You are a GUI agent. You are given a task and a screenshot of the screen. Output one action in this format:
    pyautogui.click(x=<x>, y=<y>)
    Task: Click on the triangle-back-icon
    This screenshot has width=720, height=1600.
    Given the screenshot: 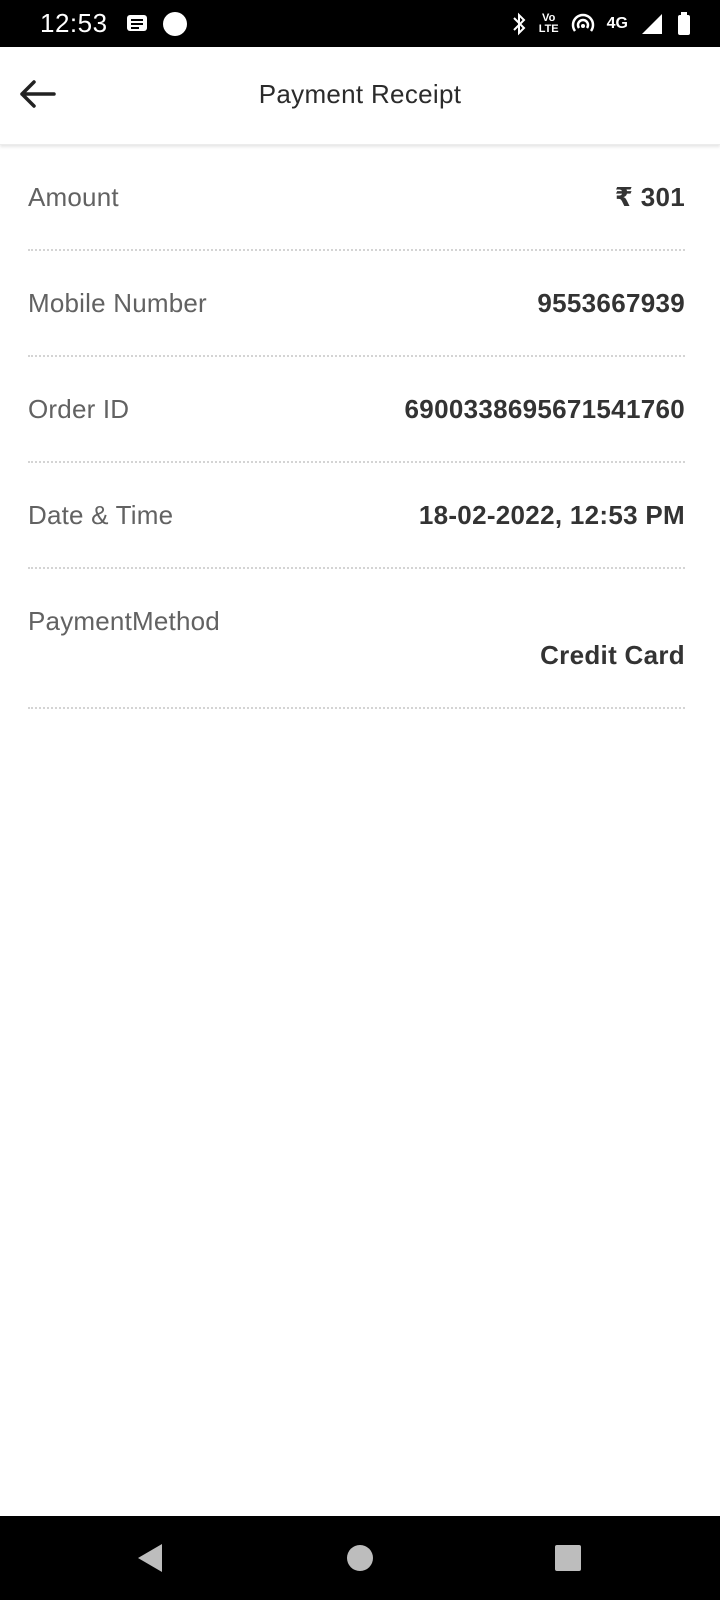 What is the action you would take?
    pyautogui.click(x=151, y=1561)
    